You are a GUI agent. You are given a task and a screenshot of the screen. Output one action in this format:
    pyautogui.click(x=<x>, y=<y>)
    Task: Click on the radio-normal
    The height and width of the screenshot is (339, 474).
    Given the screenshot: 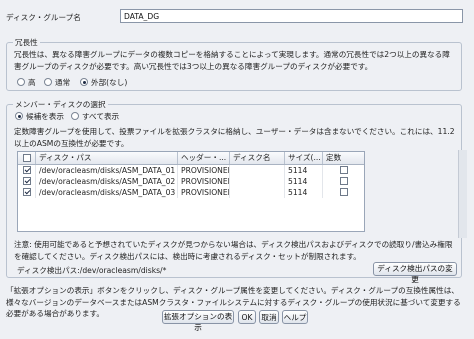 What is the action you would take?
    pyautogui.click(x=48, y=82)
    